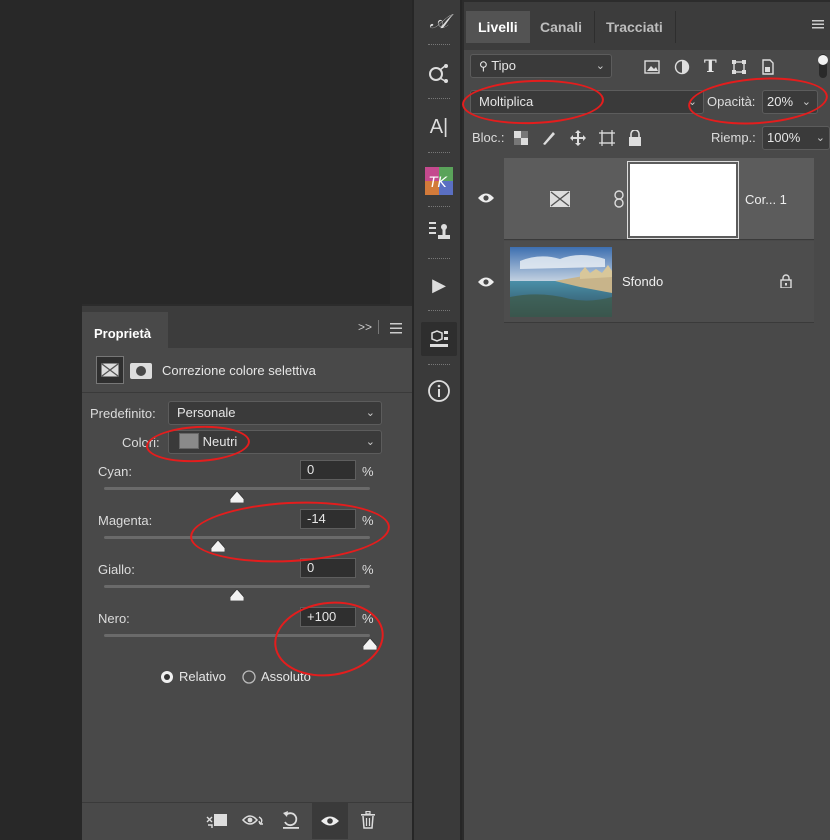 Image resolution: width=830 pixels, height=840 pixels. Describe the element at coordinates (503, 65) in the screenshot. I see `filter-kind-label: Tipo` at that location.